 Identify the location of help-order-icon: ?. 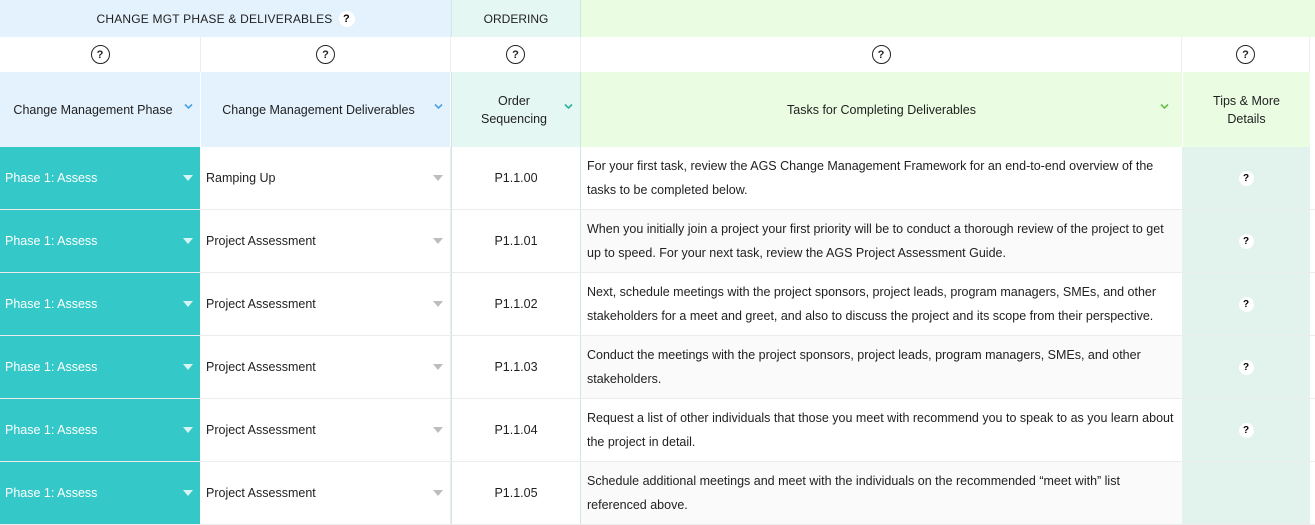
(515, 54).